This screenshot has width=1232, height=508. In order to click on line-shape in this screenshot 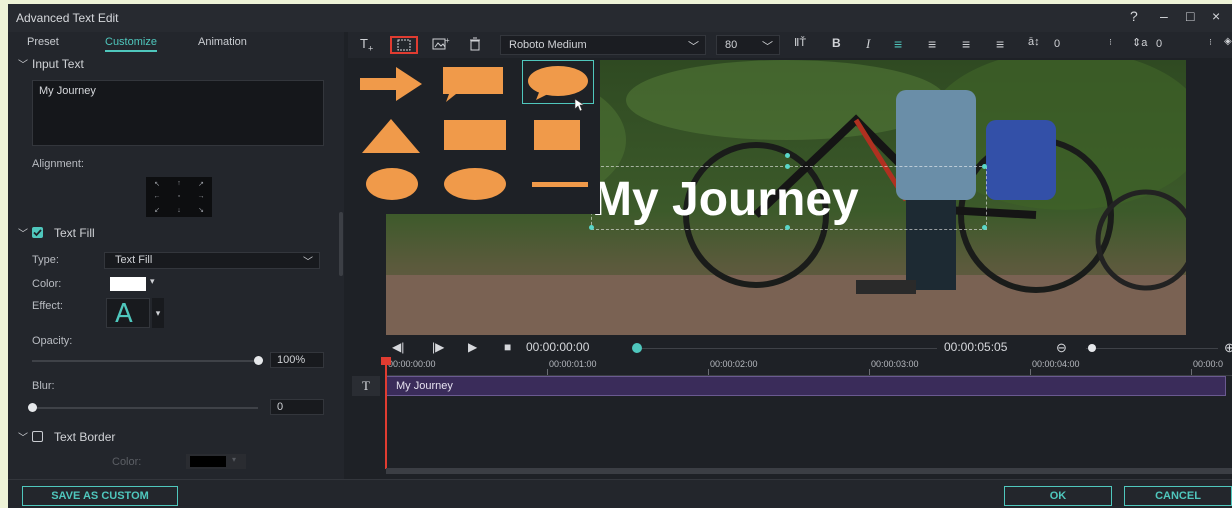, I will do `click(560, 184)`.